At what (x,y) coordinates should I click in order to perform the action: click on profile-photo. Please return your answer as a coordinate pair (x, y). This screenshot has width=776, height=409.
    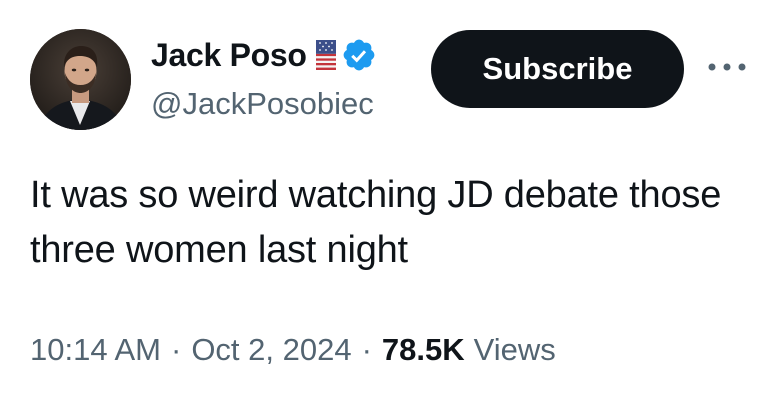
    Looking at the image, I should click on (80, 79).